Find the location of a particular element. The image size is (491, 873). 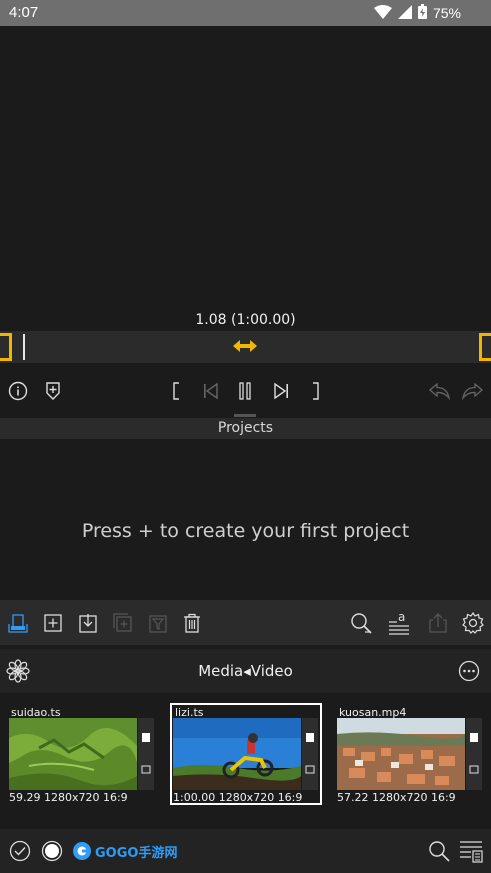

playback-controls is located at coordinates (245, 391).